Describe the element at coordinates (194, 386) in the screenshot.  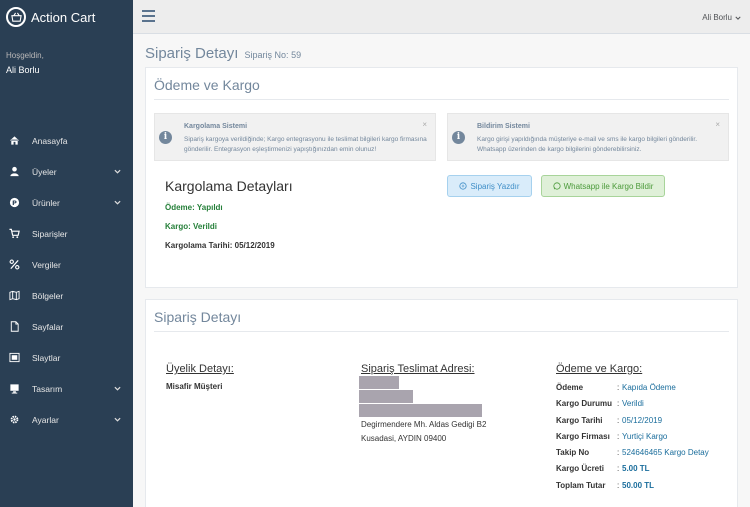
I see `member-detail-value: Misafir Müşteri` at that location.